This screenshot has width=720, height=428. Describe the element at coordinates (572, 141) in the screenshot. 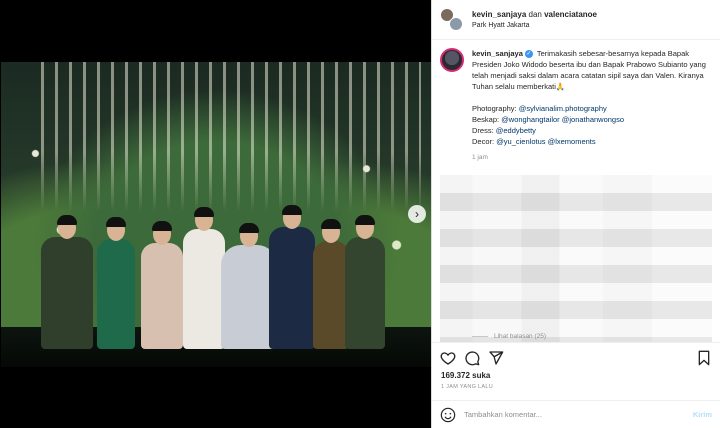

I see `mention-link: @lxemoments` at that location.